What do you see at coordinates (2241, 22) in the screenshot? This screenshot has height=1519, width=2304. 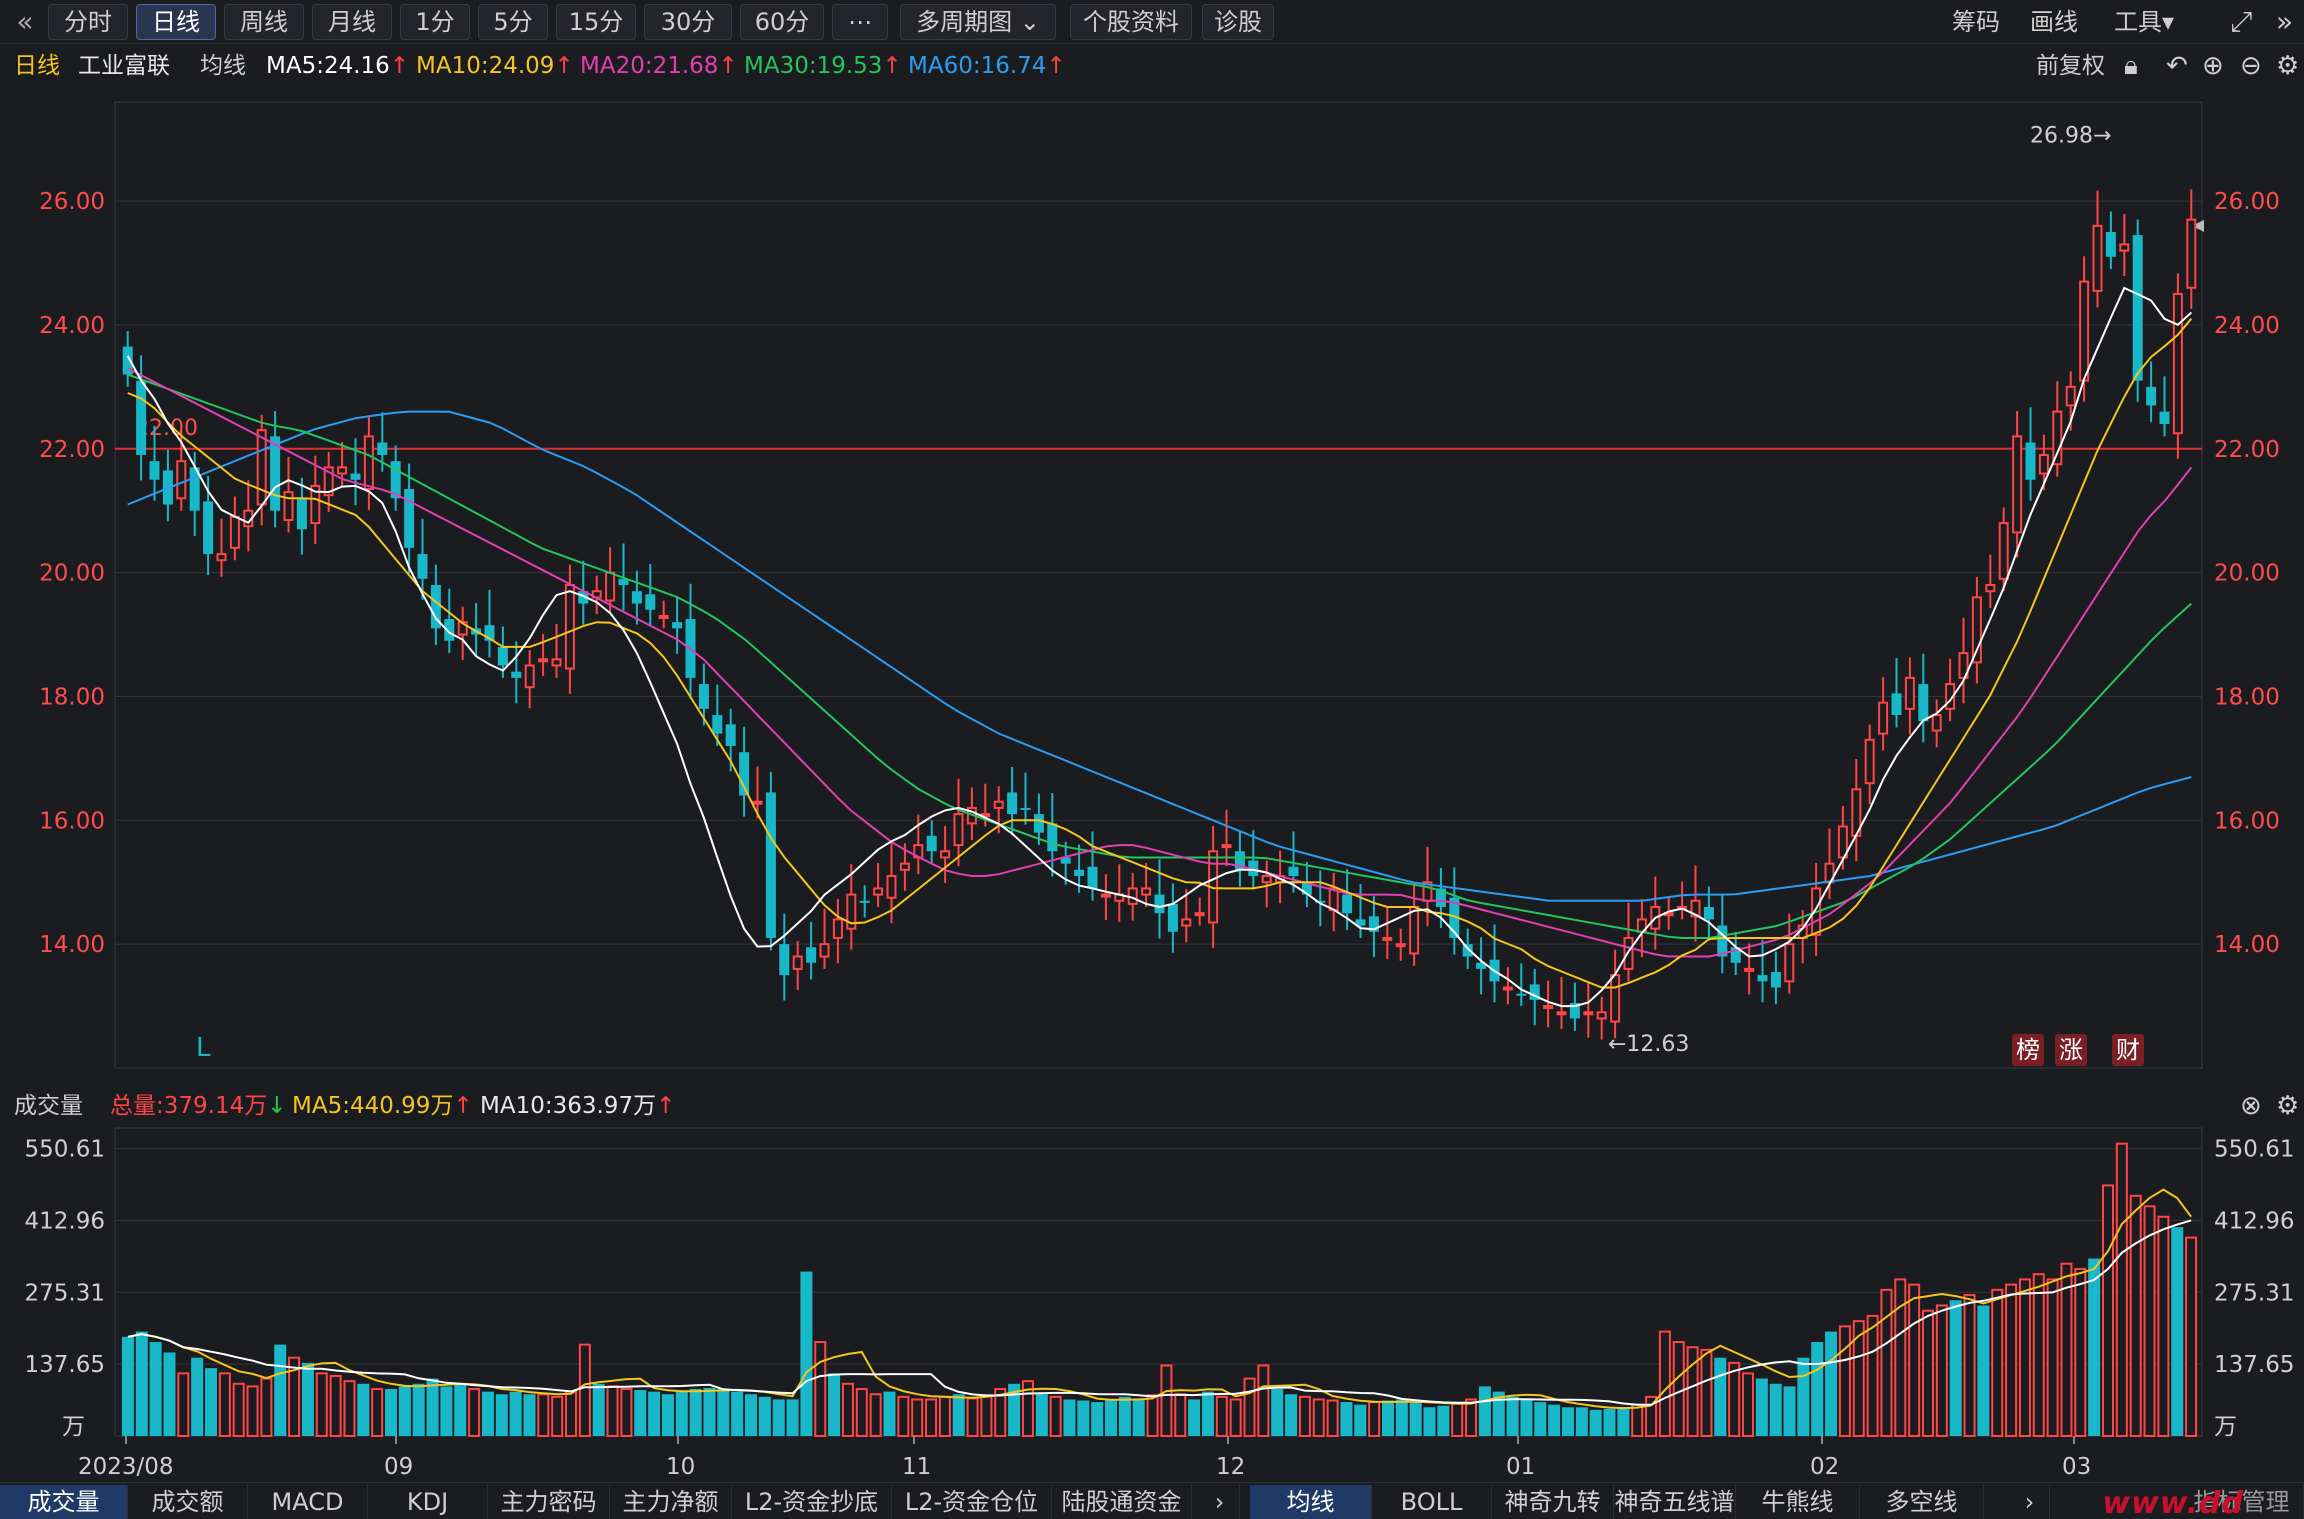 I see `fullscreen-icon: ⤢` at bounding box center [2241, 22].